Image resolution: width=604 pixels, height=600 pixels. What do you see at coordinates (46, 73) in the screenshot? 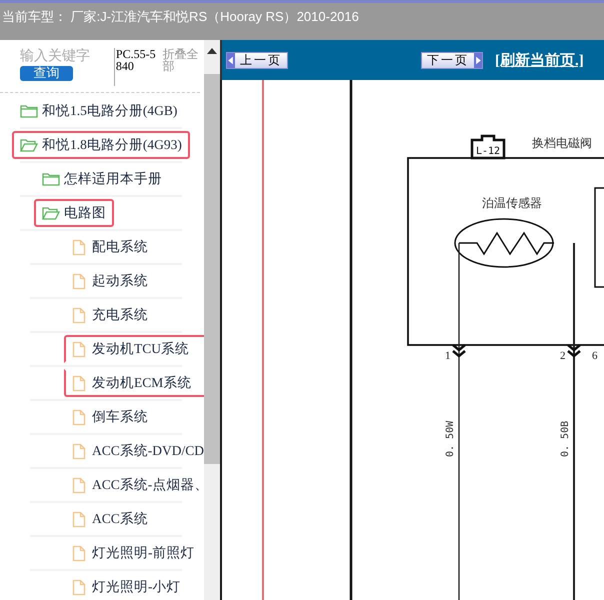
I see `search-button: 查询` at bounding box center [46, 73].